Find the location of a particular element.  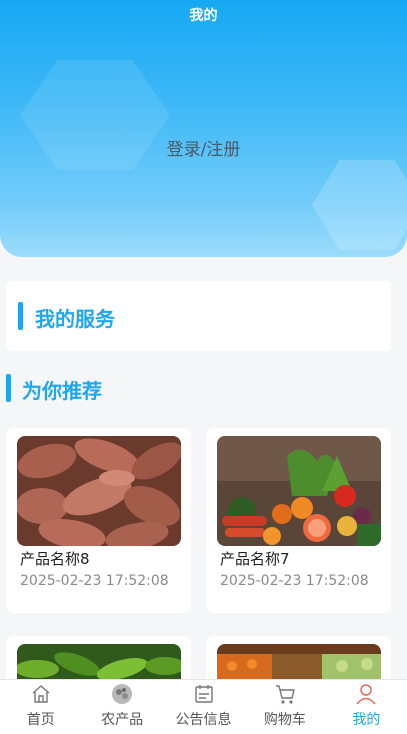

product-card: 产品名称8 2025-02-23 17:52:08 is located at coordinates (98, 520).